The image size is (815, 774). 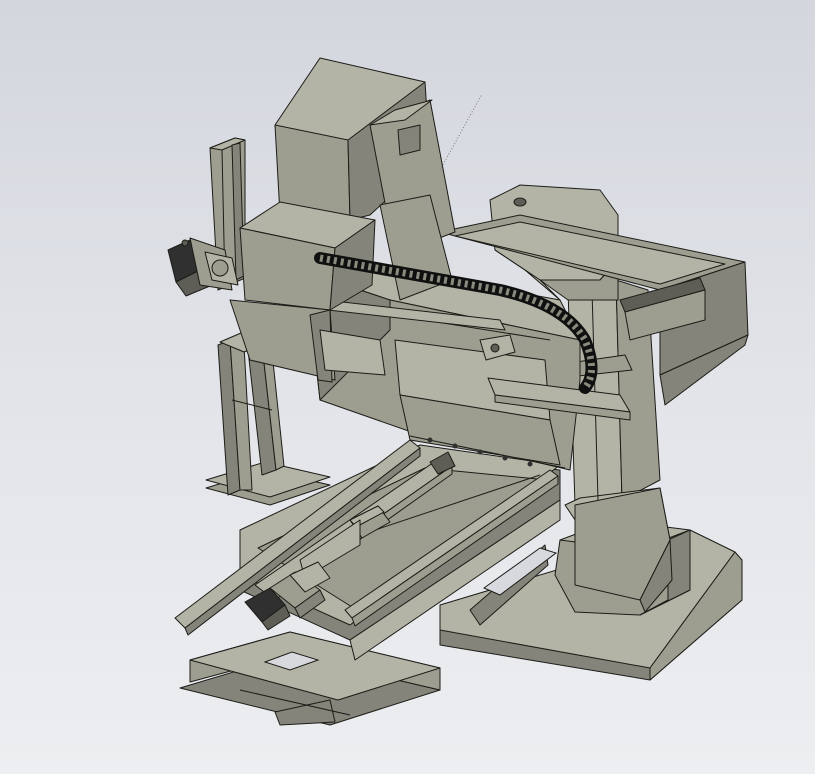 What do you see at coordinates (461, 132) in the screenshot?
I see `axis-line` at bounding box center [461, 132].